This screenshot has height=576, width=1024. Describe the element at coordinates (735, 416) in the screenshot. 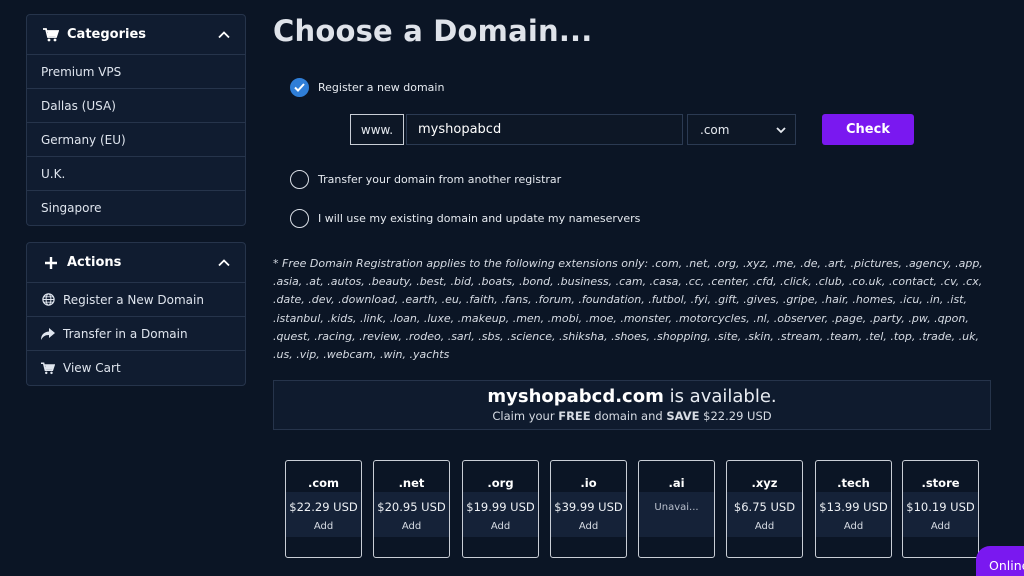

I see `claim-amount: $22.29 USD` at that location.